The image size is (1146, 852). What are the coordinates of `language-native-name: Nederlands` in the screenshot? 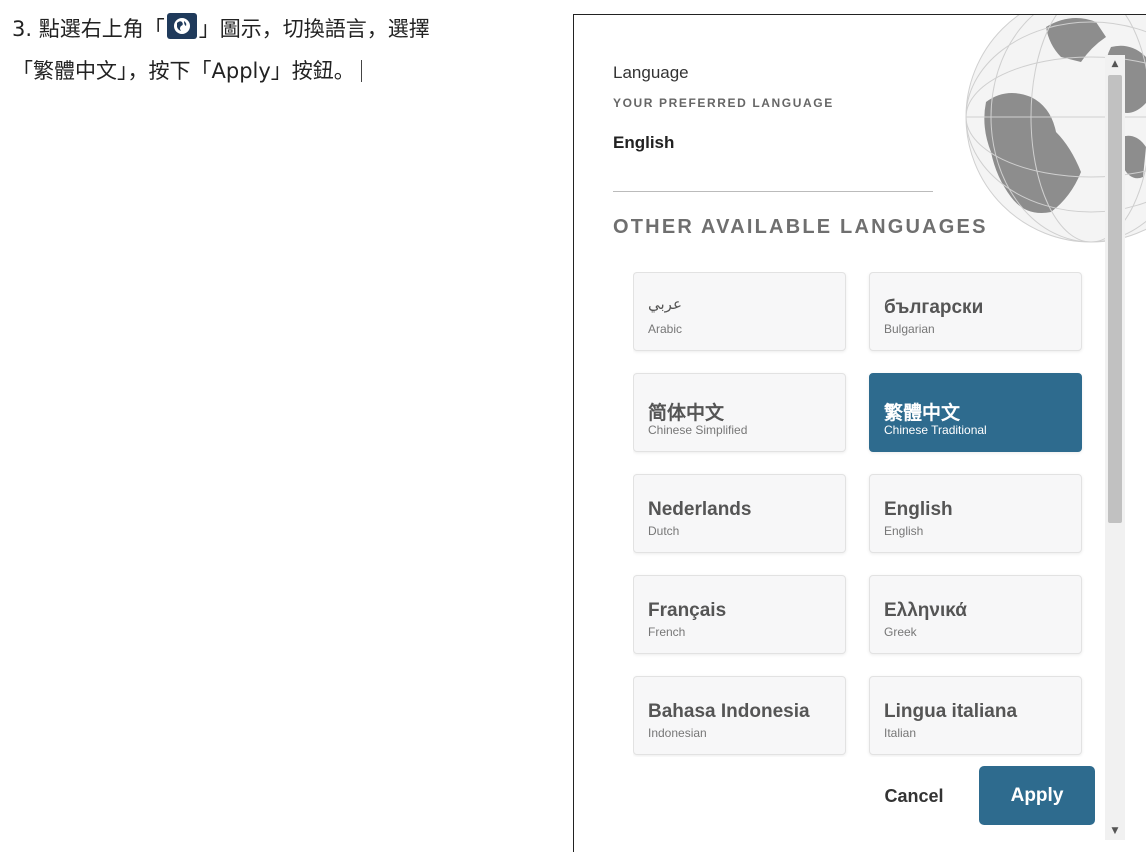 It's located at (700, 509).